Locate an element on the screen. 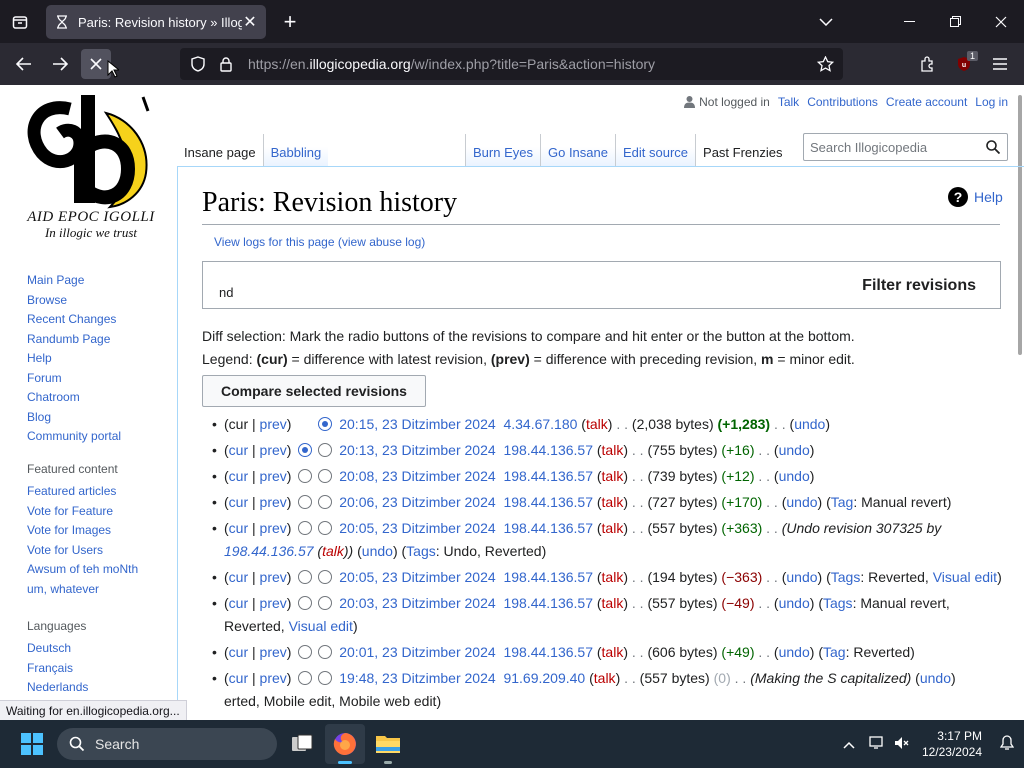  sidebar-item-um-whatever: um, whatever is located at coordinates (99, 590).